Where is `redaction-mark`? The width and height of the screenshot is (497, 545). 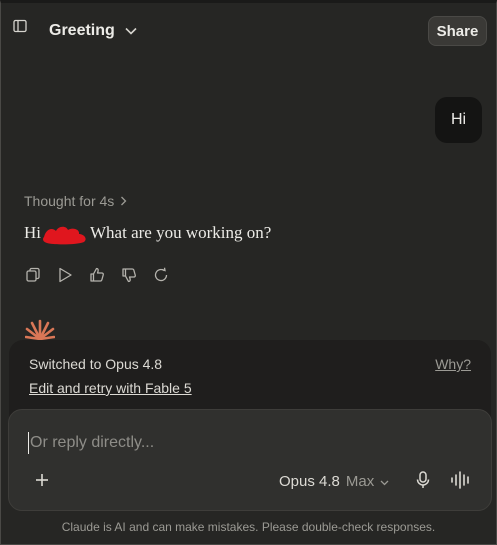 redaction-mark is located at coordinates (65, 234).